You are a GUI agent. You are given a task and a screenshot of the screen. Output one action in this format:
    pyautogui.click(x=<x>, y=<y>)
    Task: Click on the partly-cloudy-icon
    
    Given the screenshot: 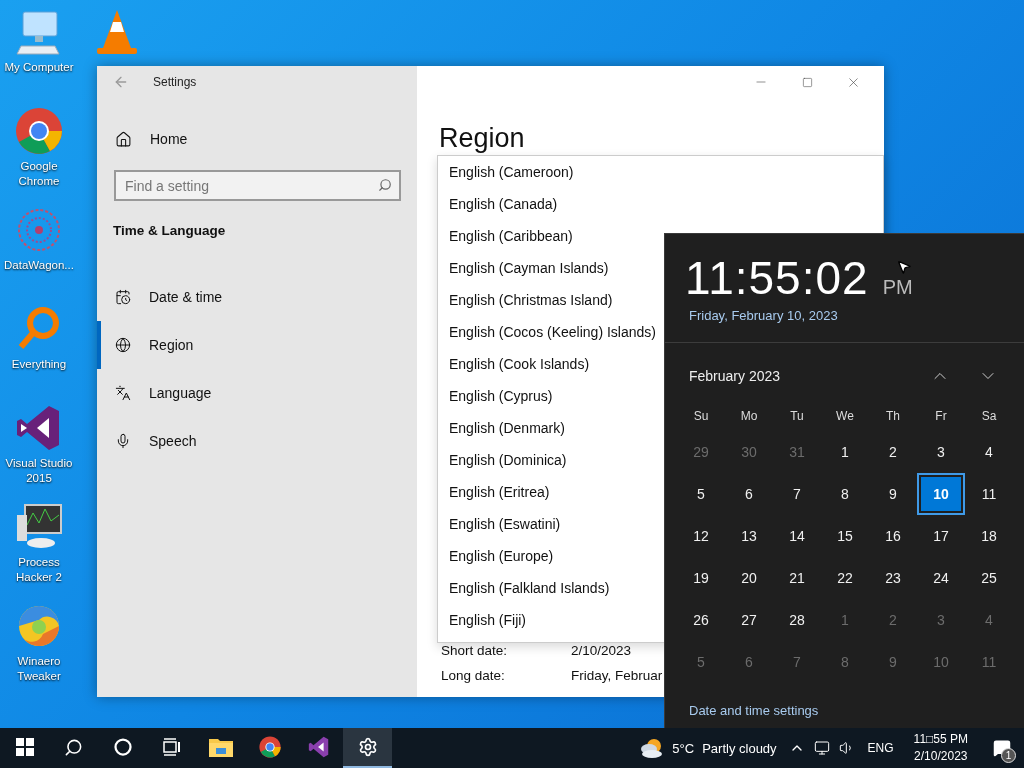 What is the action you would take?
    pyautogui.click(x=652, y=748)
    